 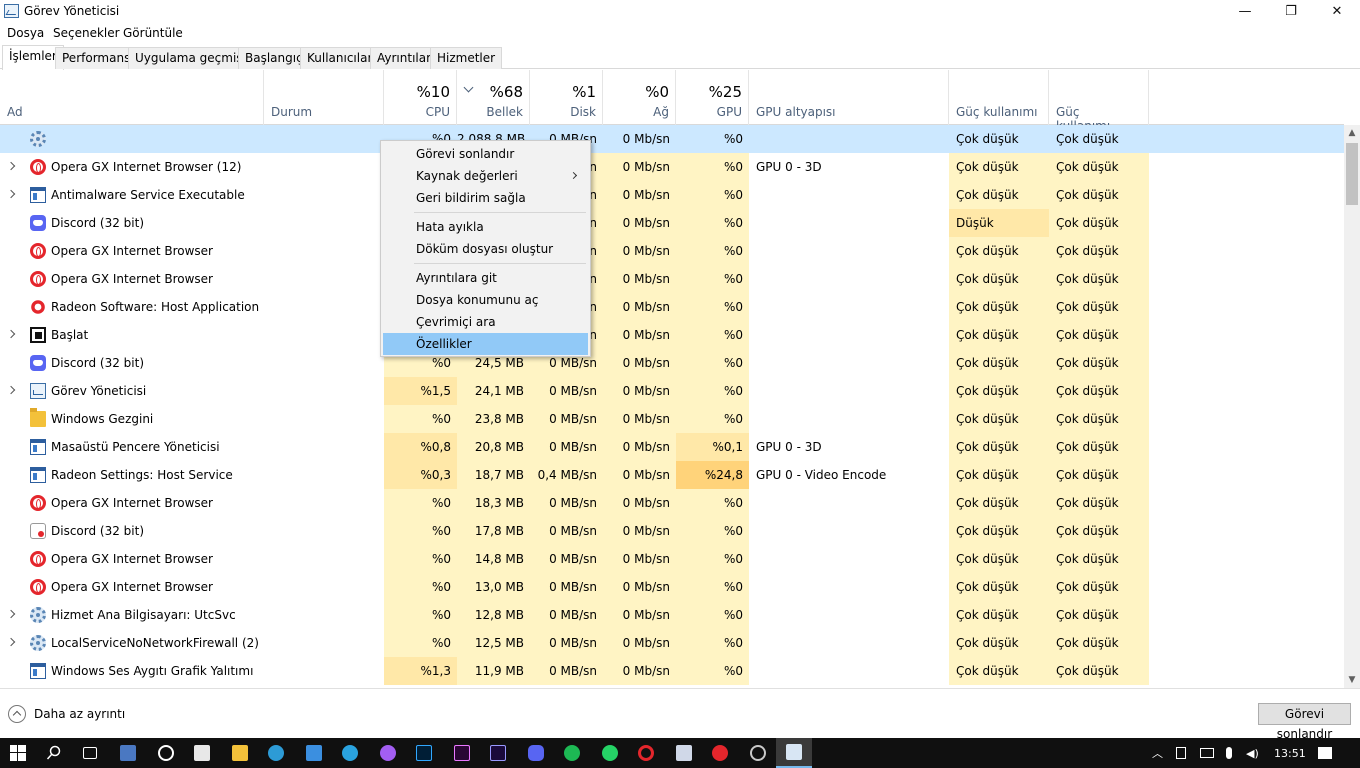 I want to click on file-explorer-icon, so click(x=240, y=753).